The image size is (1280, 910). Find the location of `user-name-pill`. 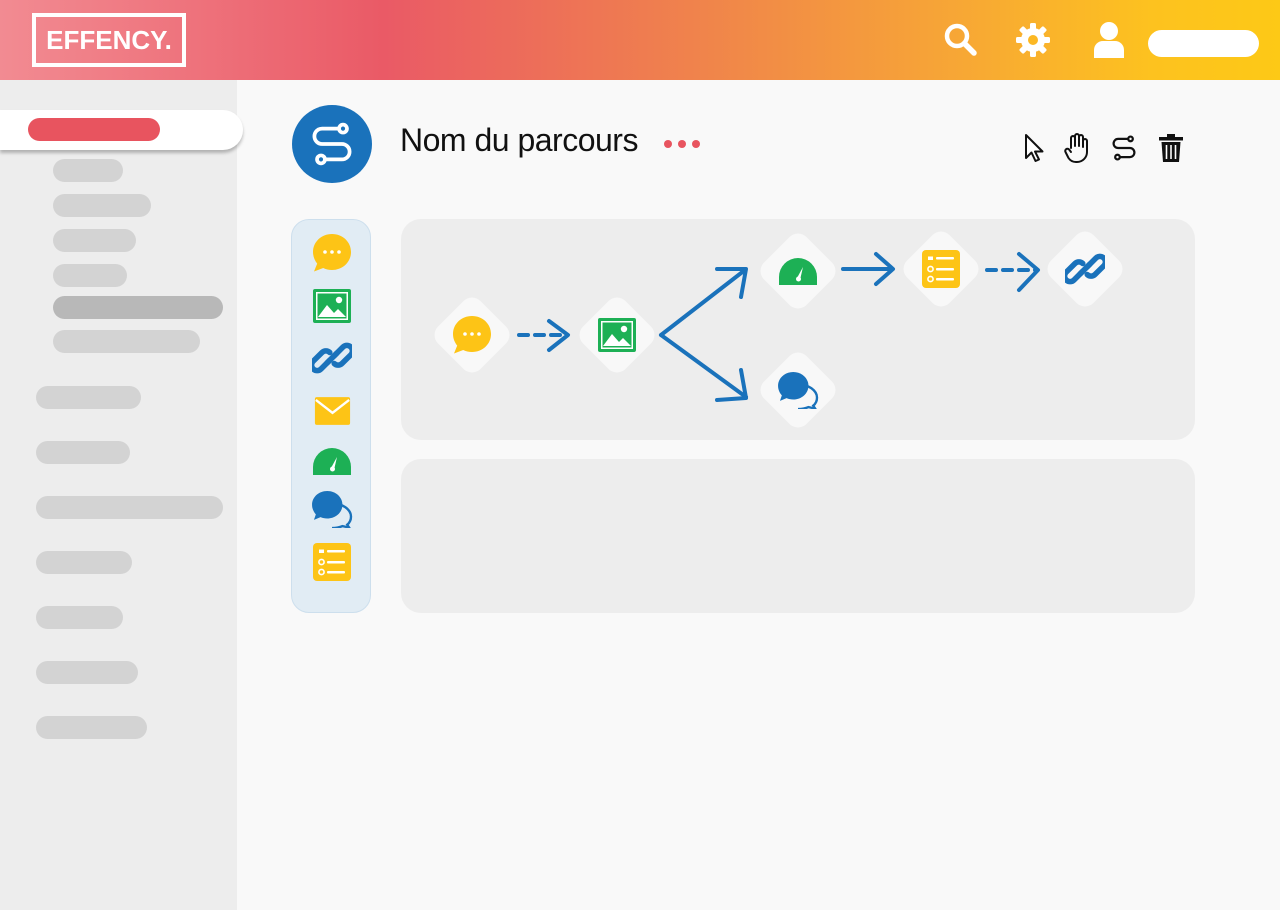

user-name-pill is located at coordinates (1203, 43).